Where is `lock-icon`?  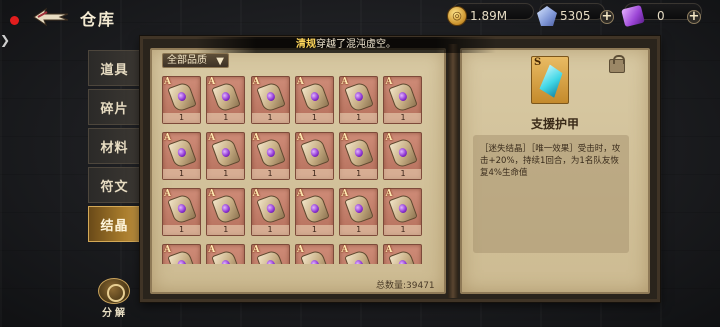 lock-icon is located at coordinates (617, 64).